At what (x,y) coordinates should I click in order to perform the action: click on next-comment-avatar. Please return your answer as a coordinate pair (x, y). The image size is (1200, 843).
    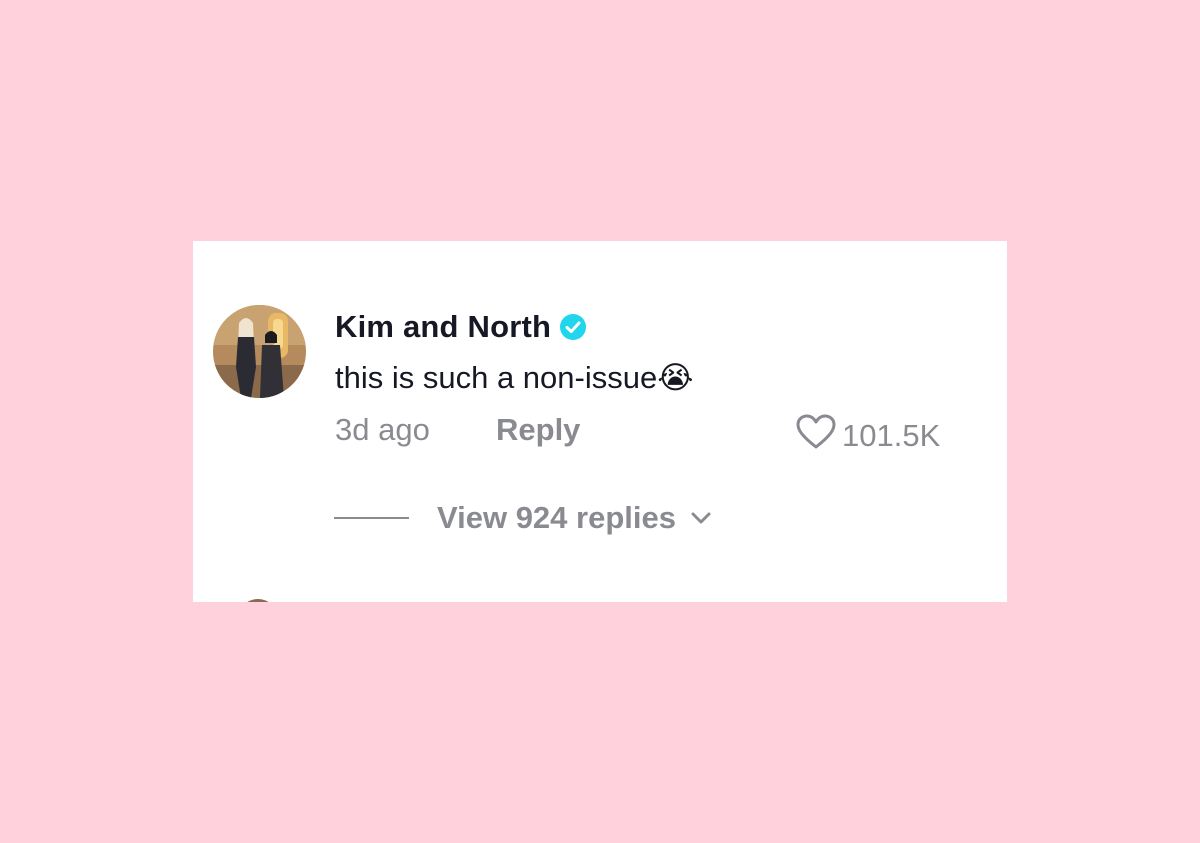
    Looking at the image, I should click on (258, 600).